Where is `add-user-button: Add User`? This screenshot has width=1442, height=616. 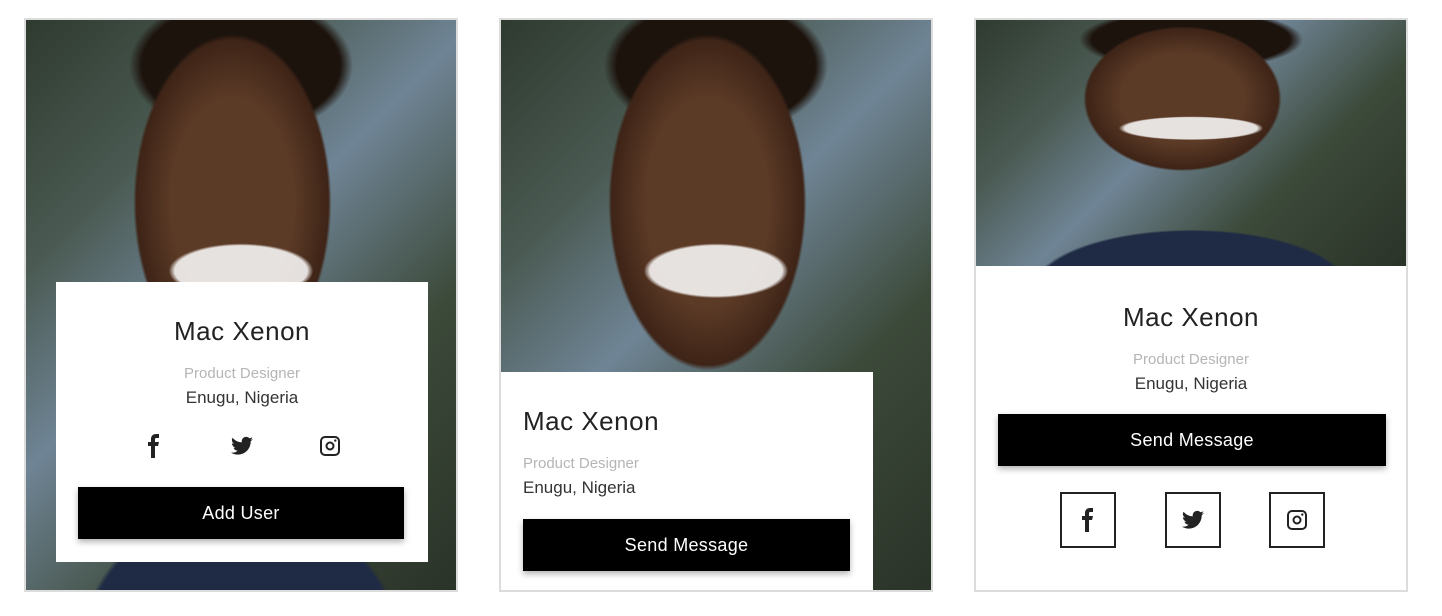
add-user-button: Add User is located at coordinates (241, 513).